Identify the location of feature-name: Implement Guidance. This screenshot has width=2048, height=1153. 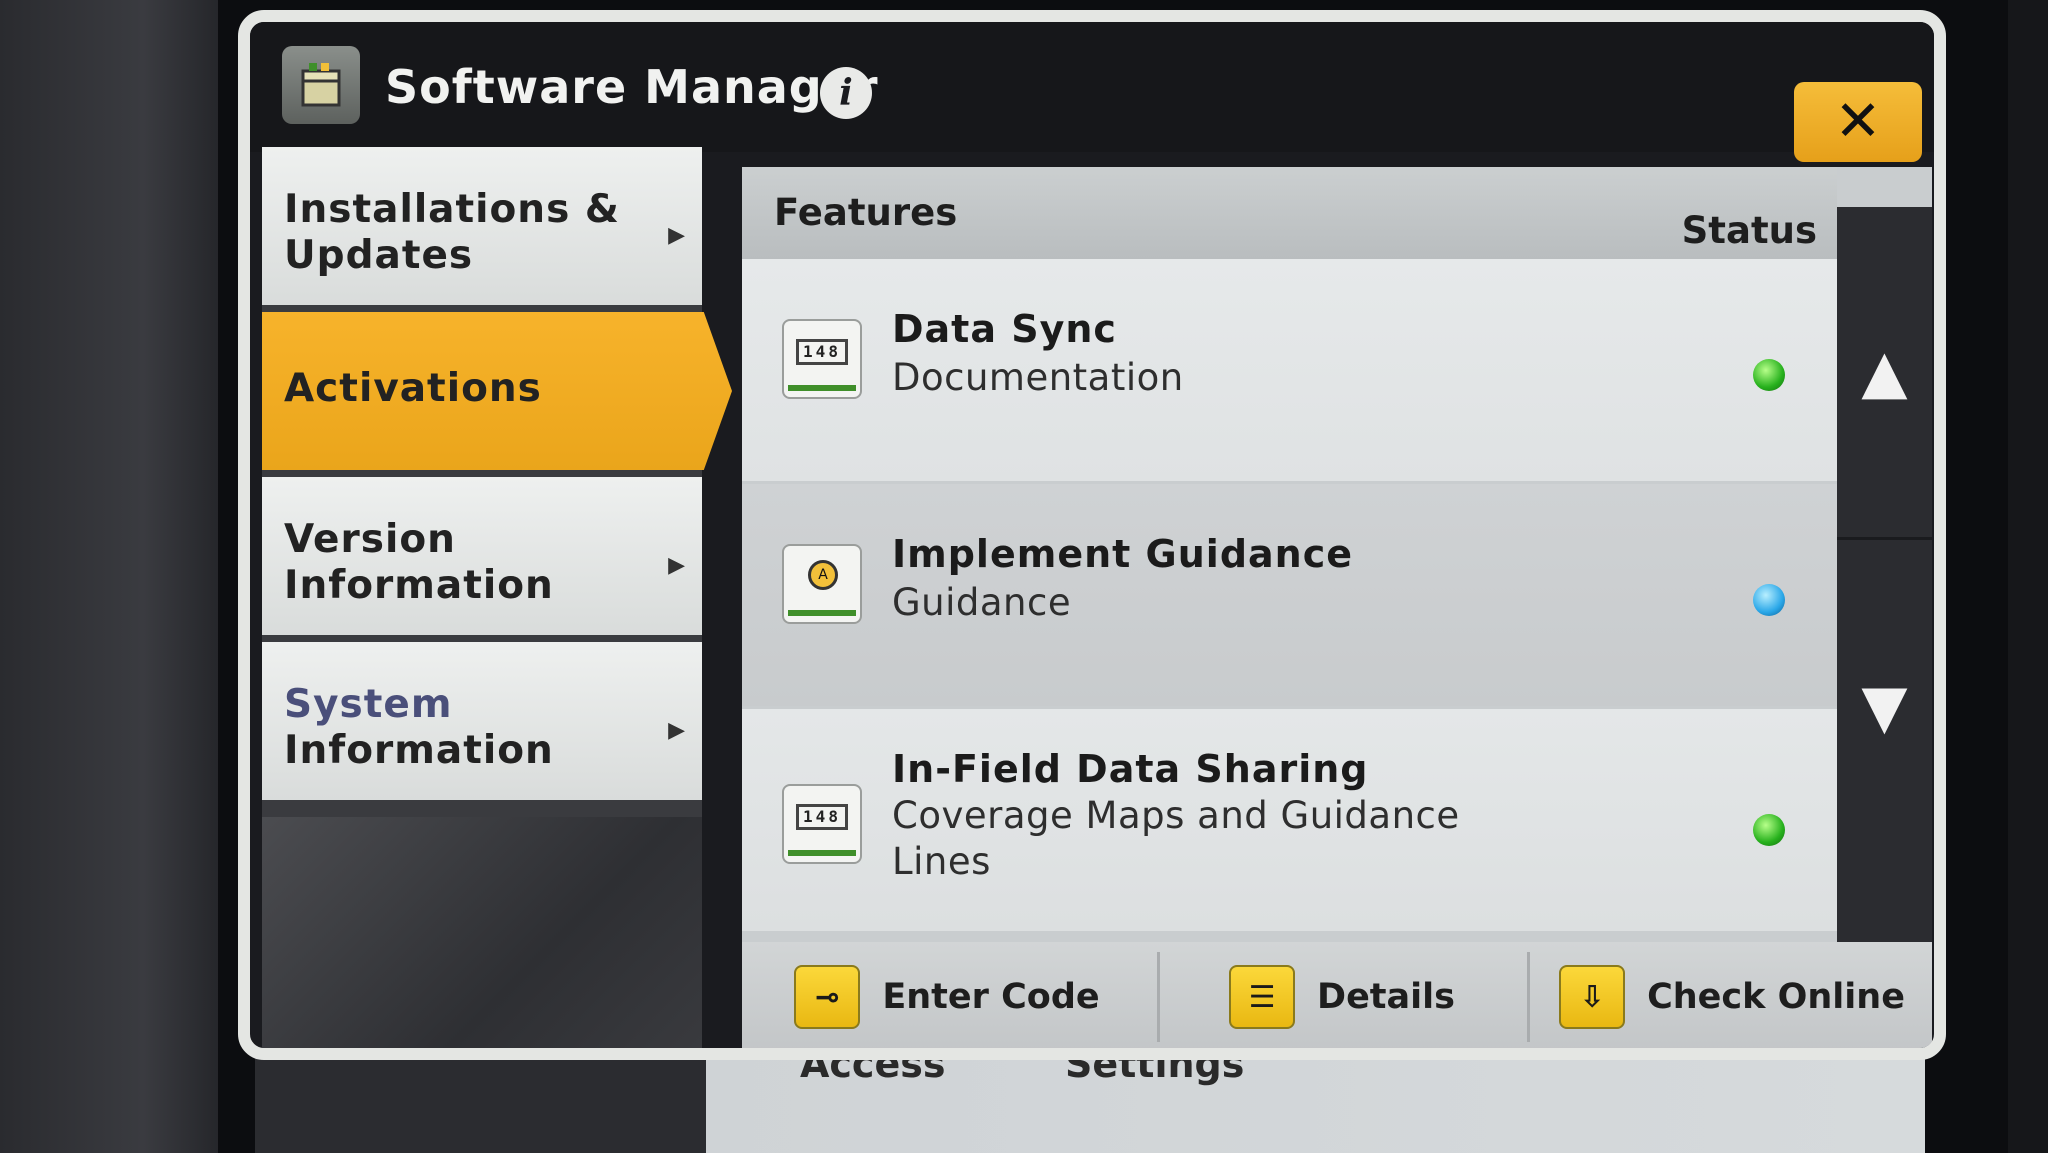
(1123, 554).